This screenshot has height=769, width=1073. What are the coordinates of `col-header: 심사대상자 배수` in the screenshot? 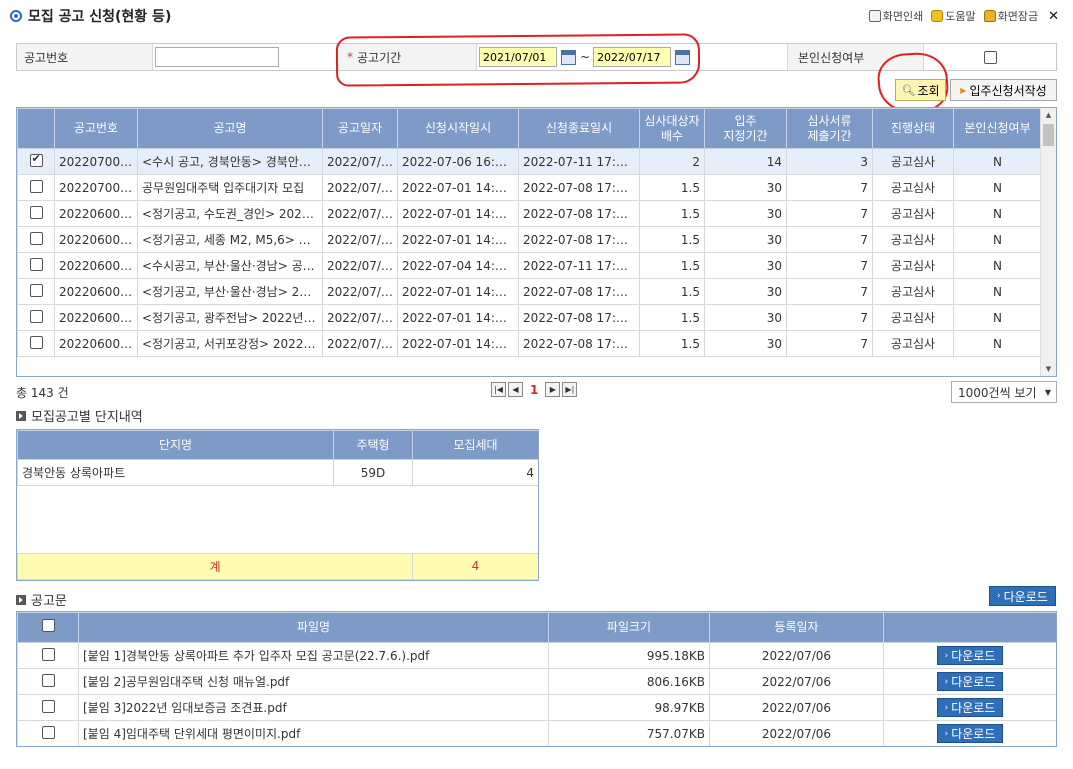 It's located at (672, 128).